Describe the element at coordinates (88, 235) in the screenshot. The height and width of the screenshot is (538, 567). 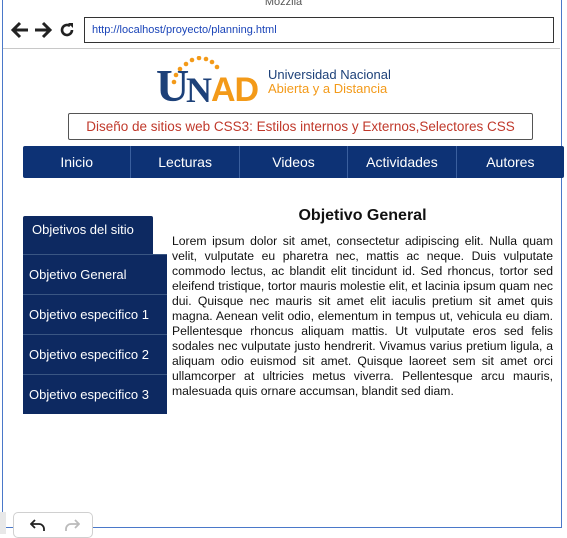
I see `sidebar-header: Objetivos del sitio` at that location.